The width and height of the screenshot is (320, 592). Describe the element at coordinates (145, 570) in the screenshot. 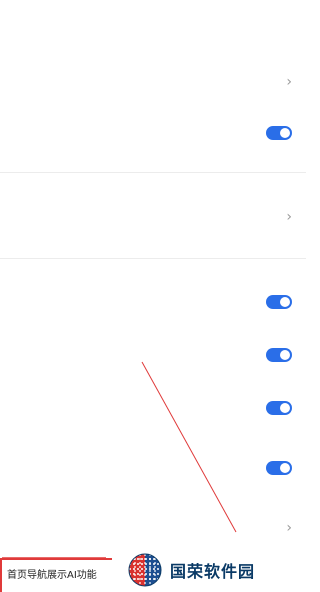

I see `globe-logo-icon` at that location.